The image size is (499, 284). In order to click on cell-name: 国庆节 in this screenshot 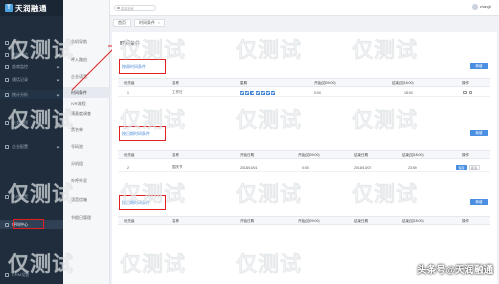, I will do `click(177, 167)`.